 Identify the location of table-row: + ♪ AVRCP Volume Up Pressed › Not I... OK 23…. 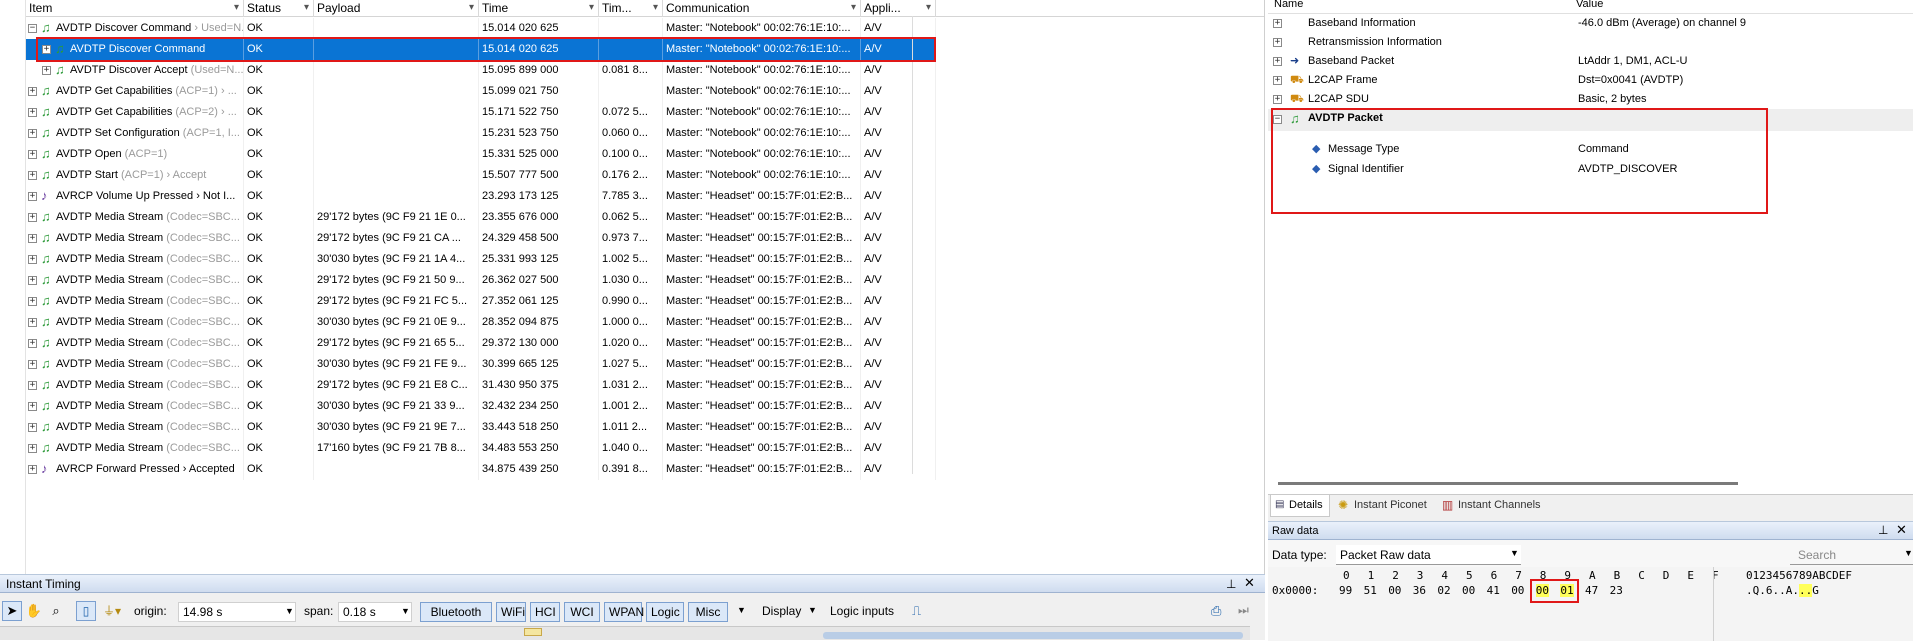
(481, 196).